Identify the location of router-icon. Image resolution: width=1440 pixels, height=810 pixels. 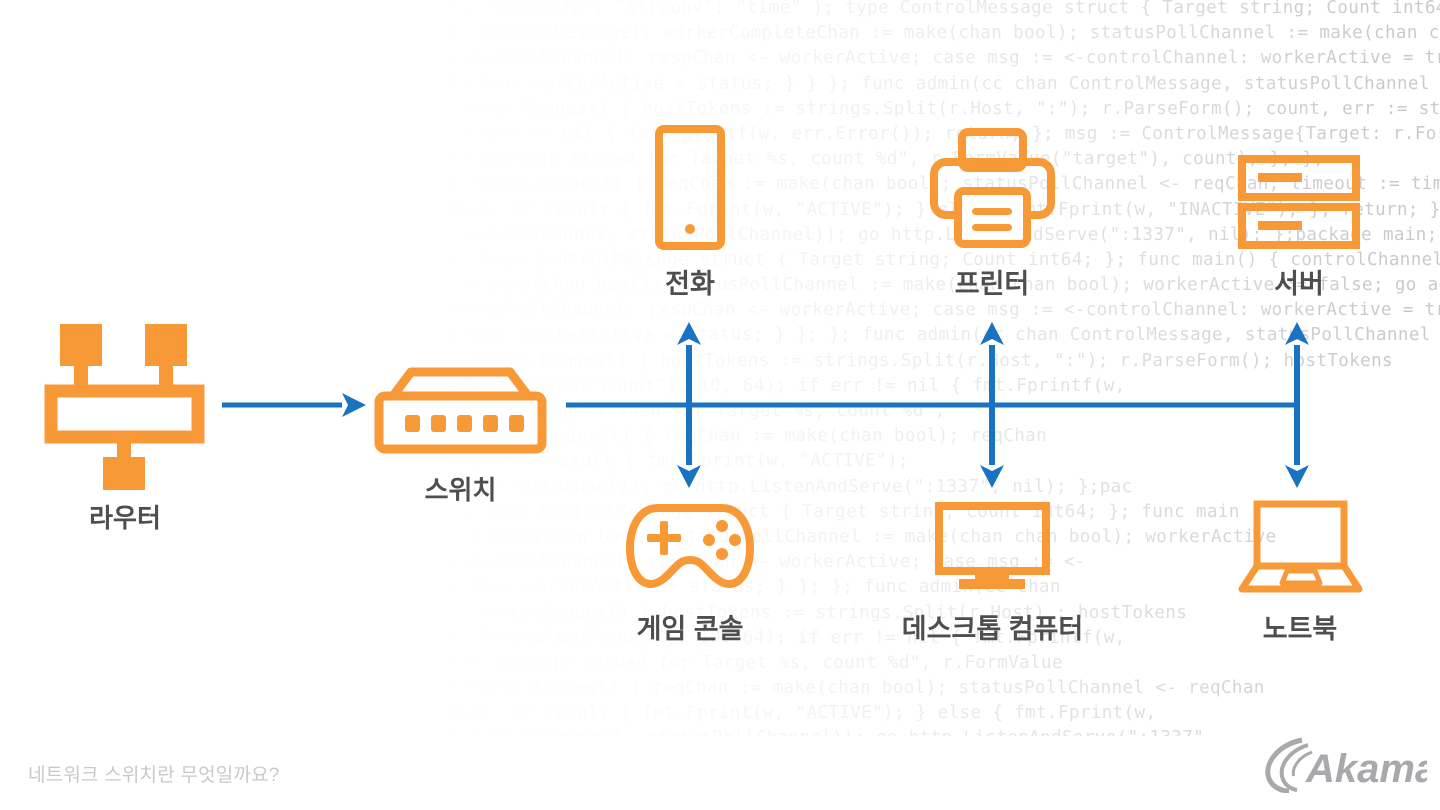
(124, 411).